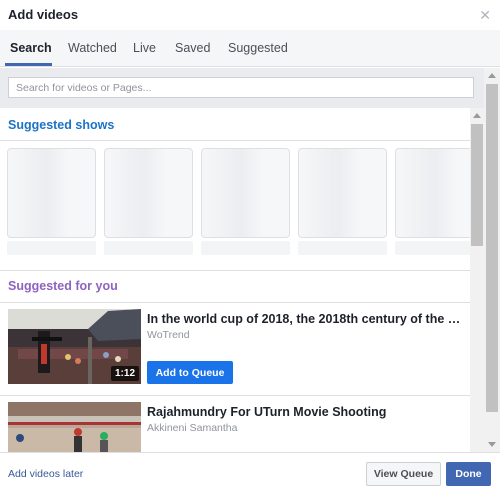 The width and height of the screenshot is (500, 494). Describe the element at coordinates (92, 48) in the screenshot. I see `tab-watched: Watched` at that location.